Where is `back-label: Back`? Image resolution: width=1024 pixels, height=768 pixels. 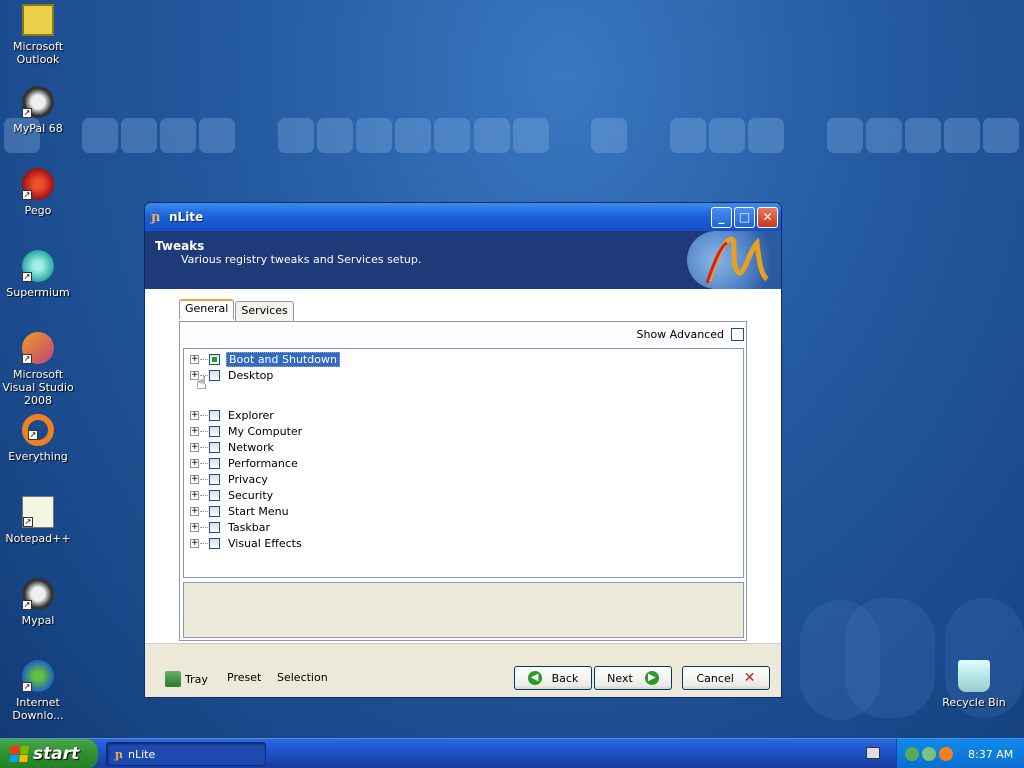
back-label: Back is located at coordinates (565, 678).